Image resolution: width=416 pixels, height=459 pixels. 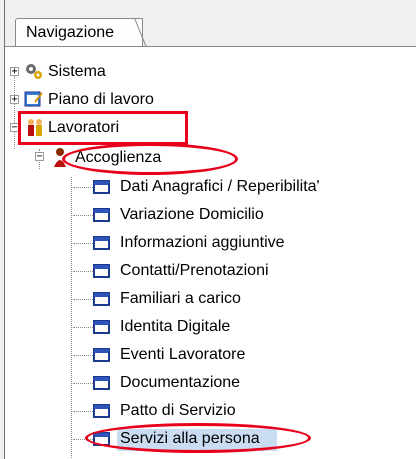 I want to click on annotation-ellipse-accoglienza, so click(x=150, y=159).